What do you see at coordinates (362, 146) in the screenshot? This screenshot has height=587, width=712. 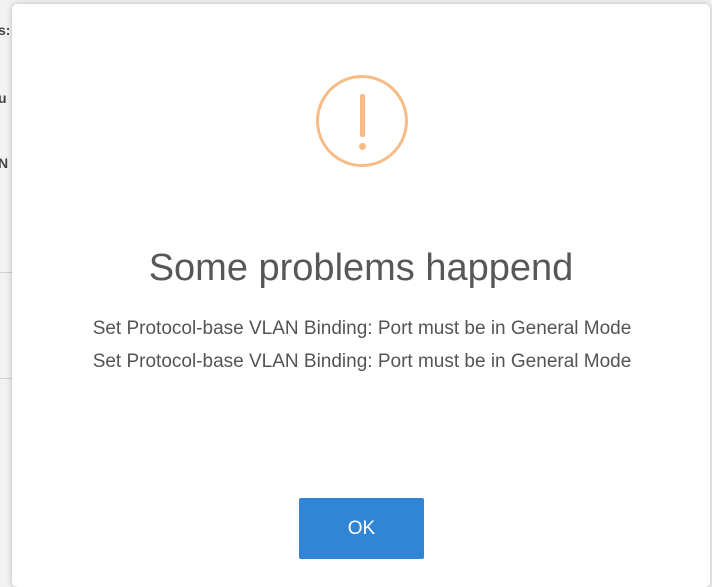 I see `exclamation-dot` at bounding box center [362, 146].